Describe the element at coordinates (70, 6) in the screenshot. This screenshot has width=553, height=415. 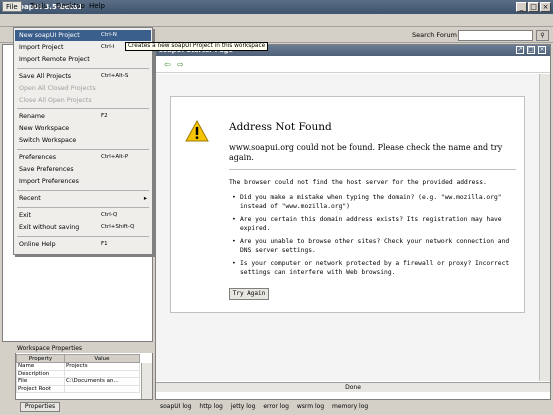
I see `menu-desktop: Desktop` at that location.